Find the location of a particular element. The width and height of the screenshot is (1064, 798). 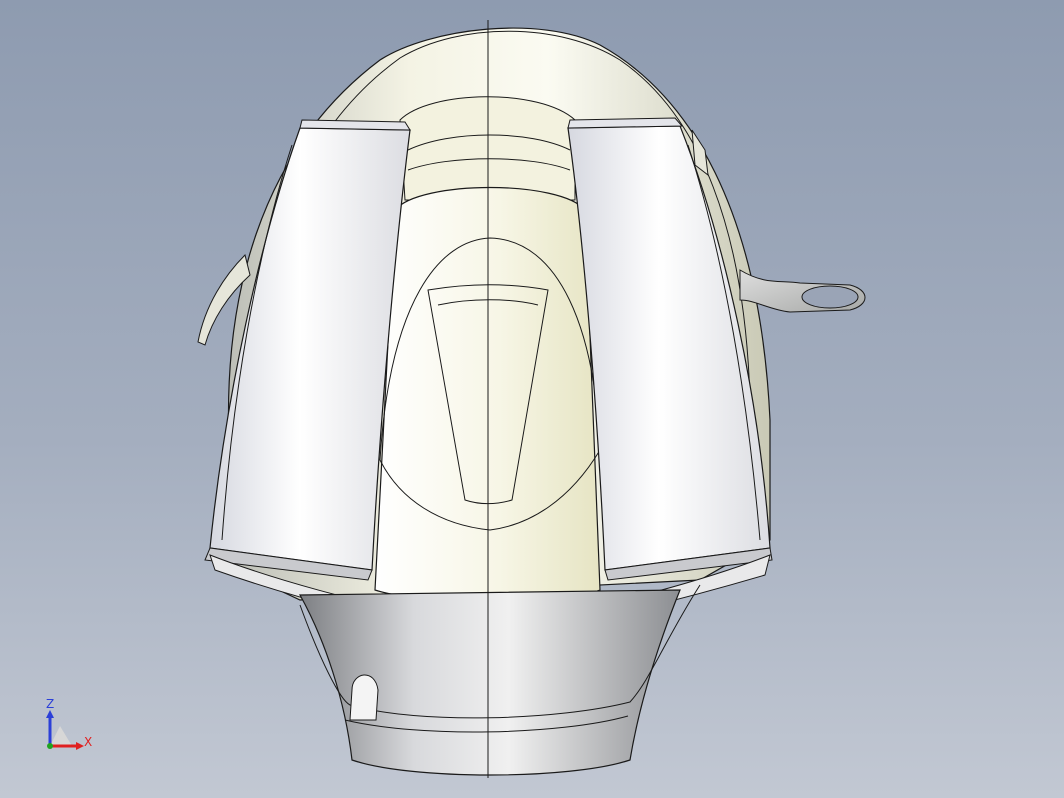

mounting-hole is located at coordinates (830, 297).